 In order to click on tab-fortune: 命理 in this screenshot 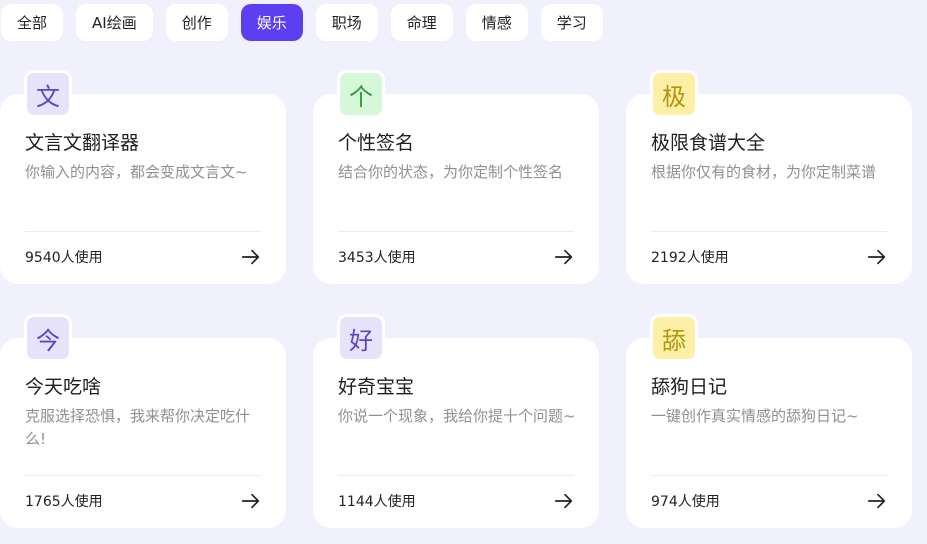, I will do `click(421, 22)`.